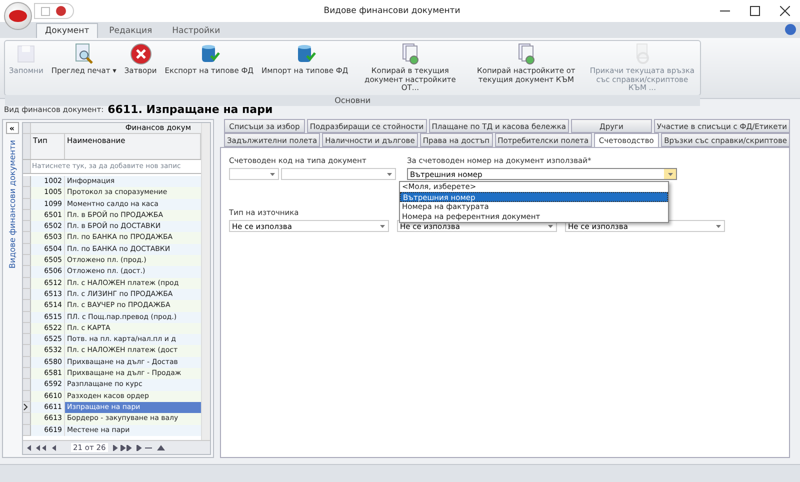 This screenshot has width=800, height=482. Describe the element at coordinates (790, 29) in the screenshot. I see `help-icon` at that location.